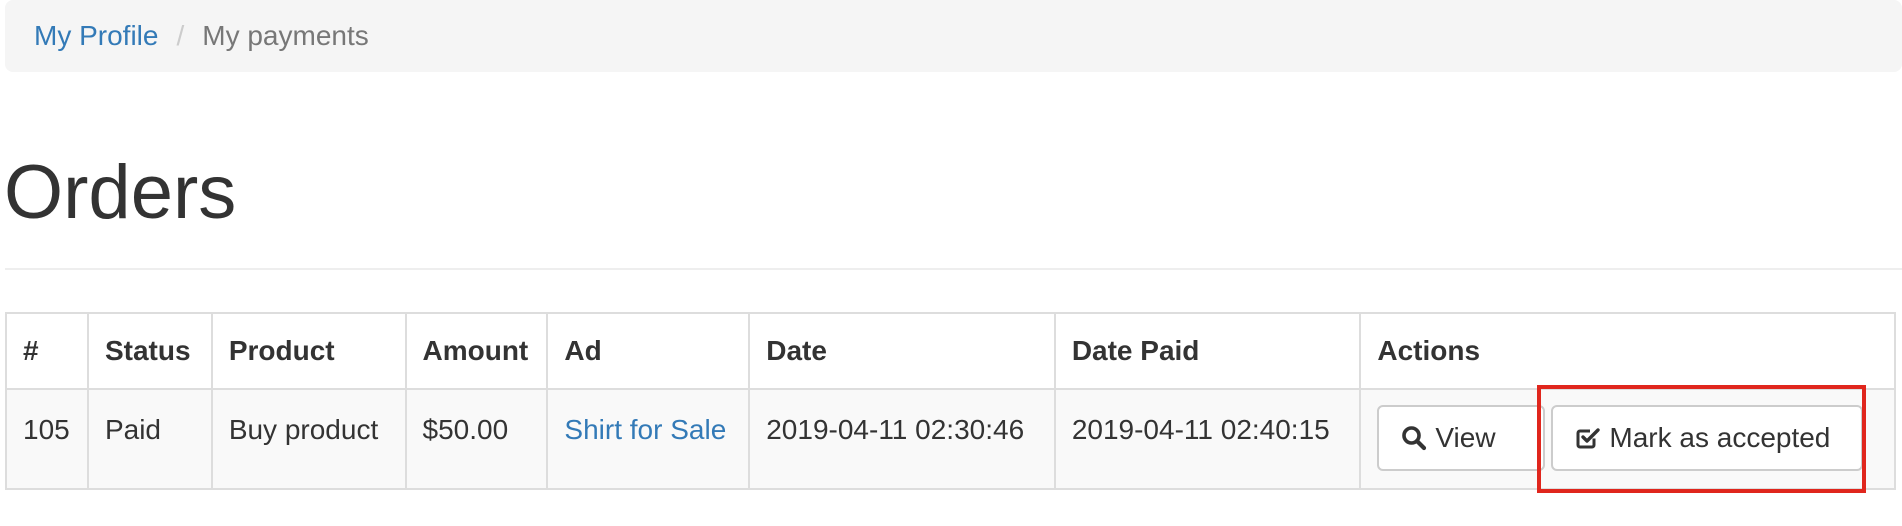  I want to click on column-header-date-paid: Date Paid, so click(1207, 351).